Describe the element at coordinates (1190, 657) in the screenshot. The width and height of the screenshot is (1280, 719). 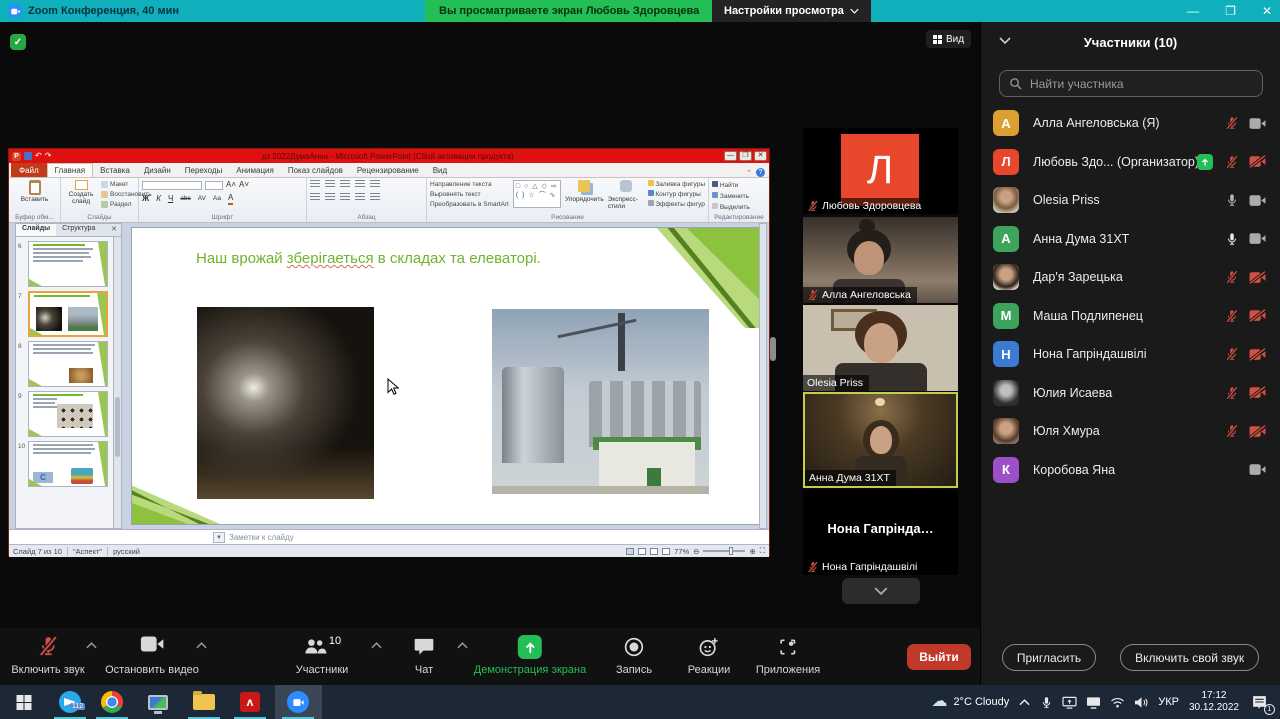
I see `unmute-self-button: Включить свой звук` at that location.